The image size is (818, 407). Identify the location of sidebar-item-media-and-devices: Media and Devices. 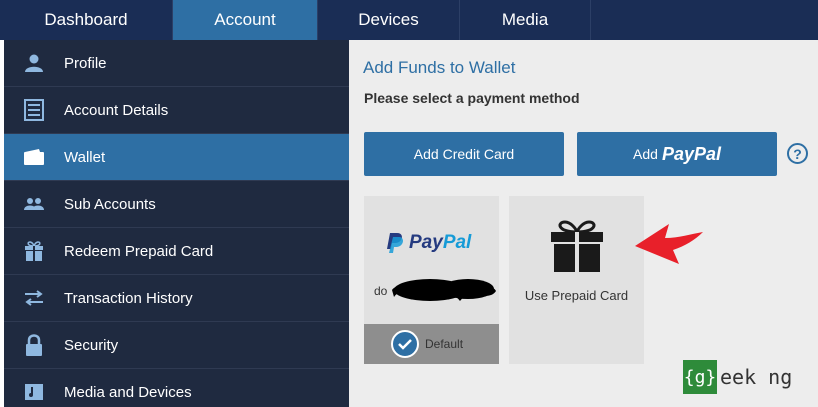
(176, 388).